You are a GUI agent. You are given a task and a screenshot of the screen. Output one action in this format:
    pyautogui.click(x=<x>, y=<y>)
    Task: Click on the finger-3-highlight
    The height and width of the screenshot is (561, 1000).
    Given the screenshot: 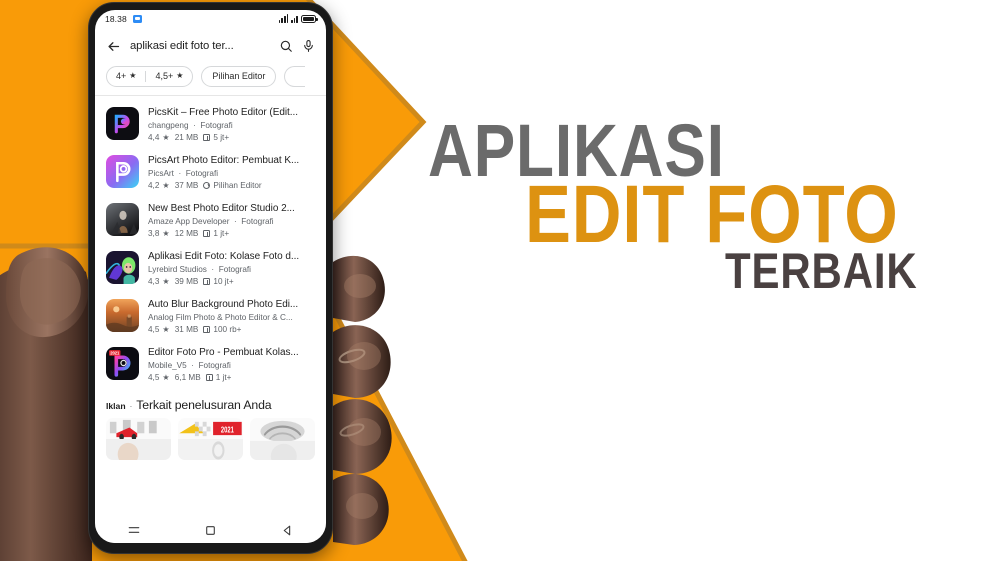 What is the action you would take?
    pyautogui.click(x=364, y=432)
    